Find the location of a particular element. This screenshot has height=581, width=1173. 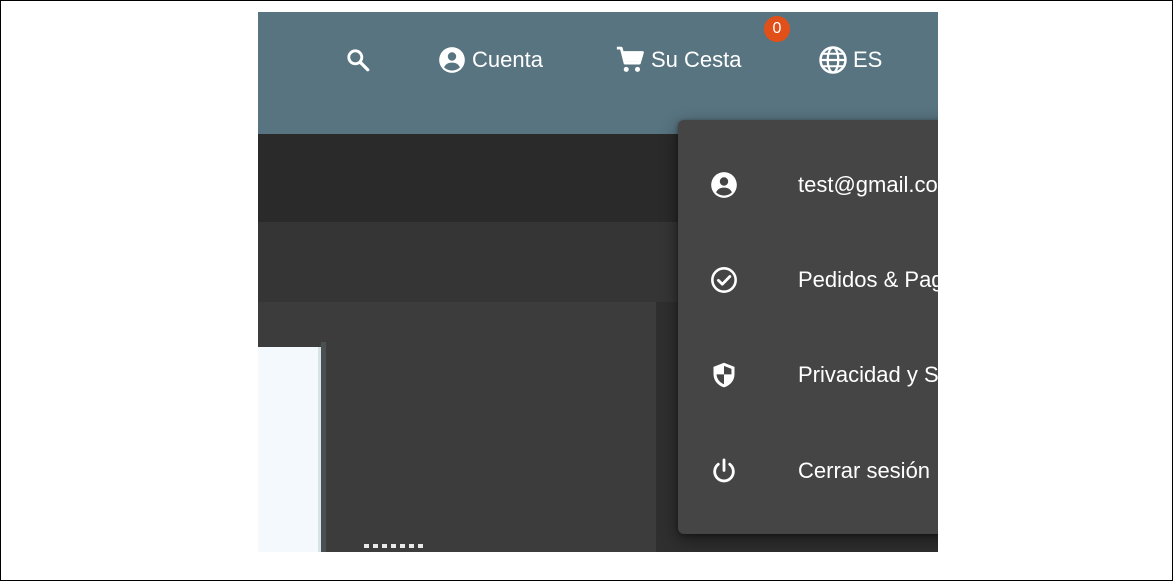

power-icon is located at coordinates (724, 470).